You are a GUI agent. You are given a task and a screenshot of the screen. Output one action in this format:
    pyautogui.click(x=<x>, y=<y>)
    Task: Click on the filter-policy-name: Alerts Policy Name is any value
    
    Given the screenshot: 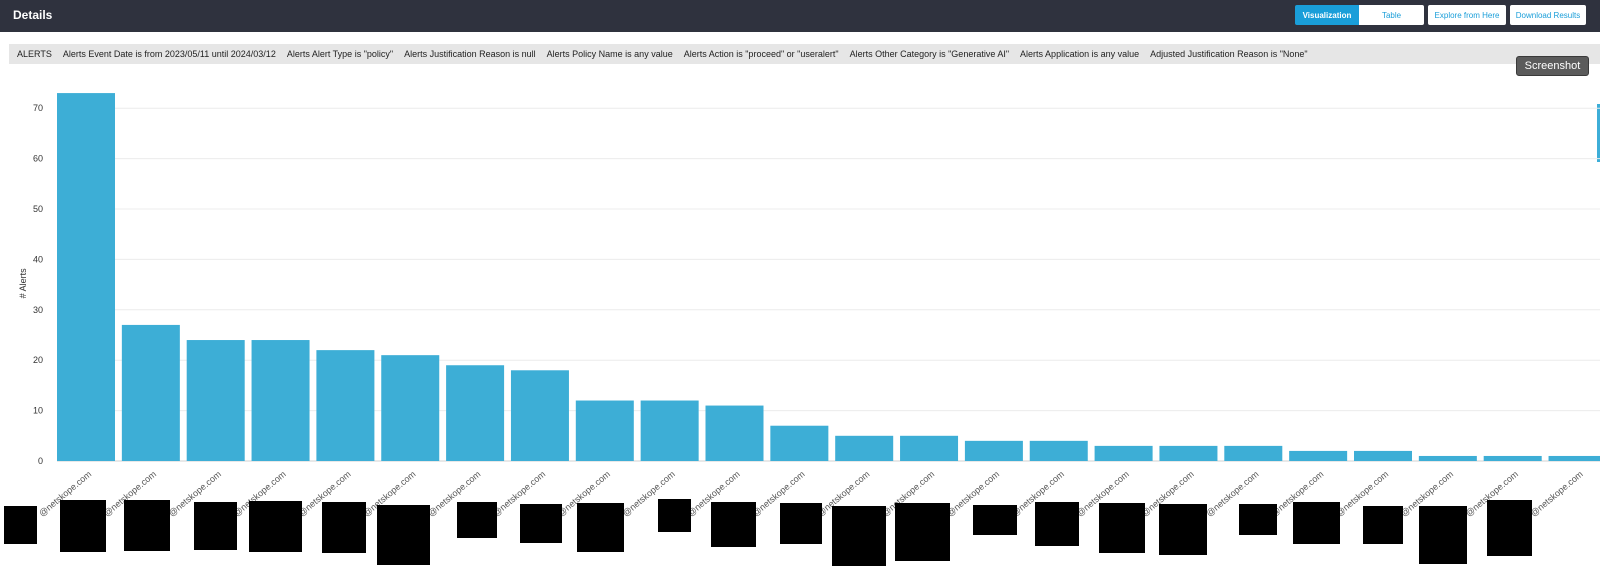 What is the action you would take?
    pyautogui.click(x=609, y=54)
    